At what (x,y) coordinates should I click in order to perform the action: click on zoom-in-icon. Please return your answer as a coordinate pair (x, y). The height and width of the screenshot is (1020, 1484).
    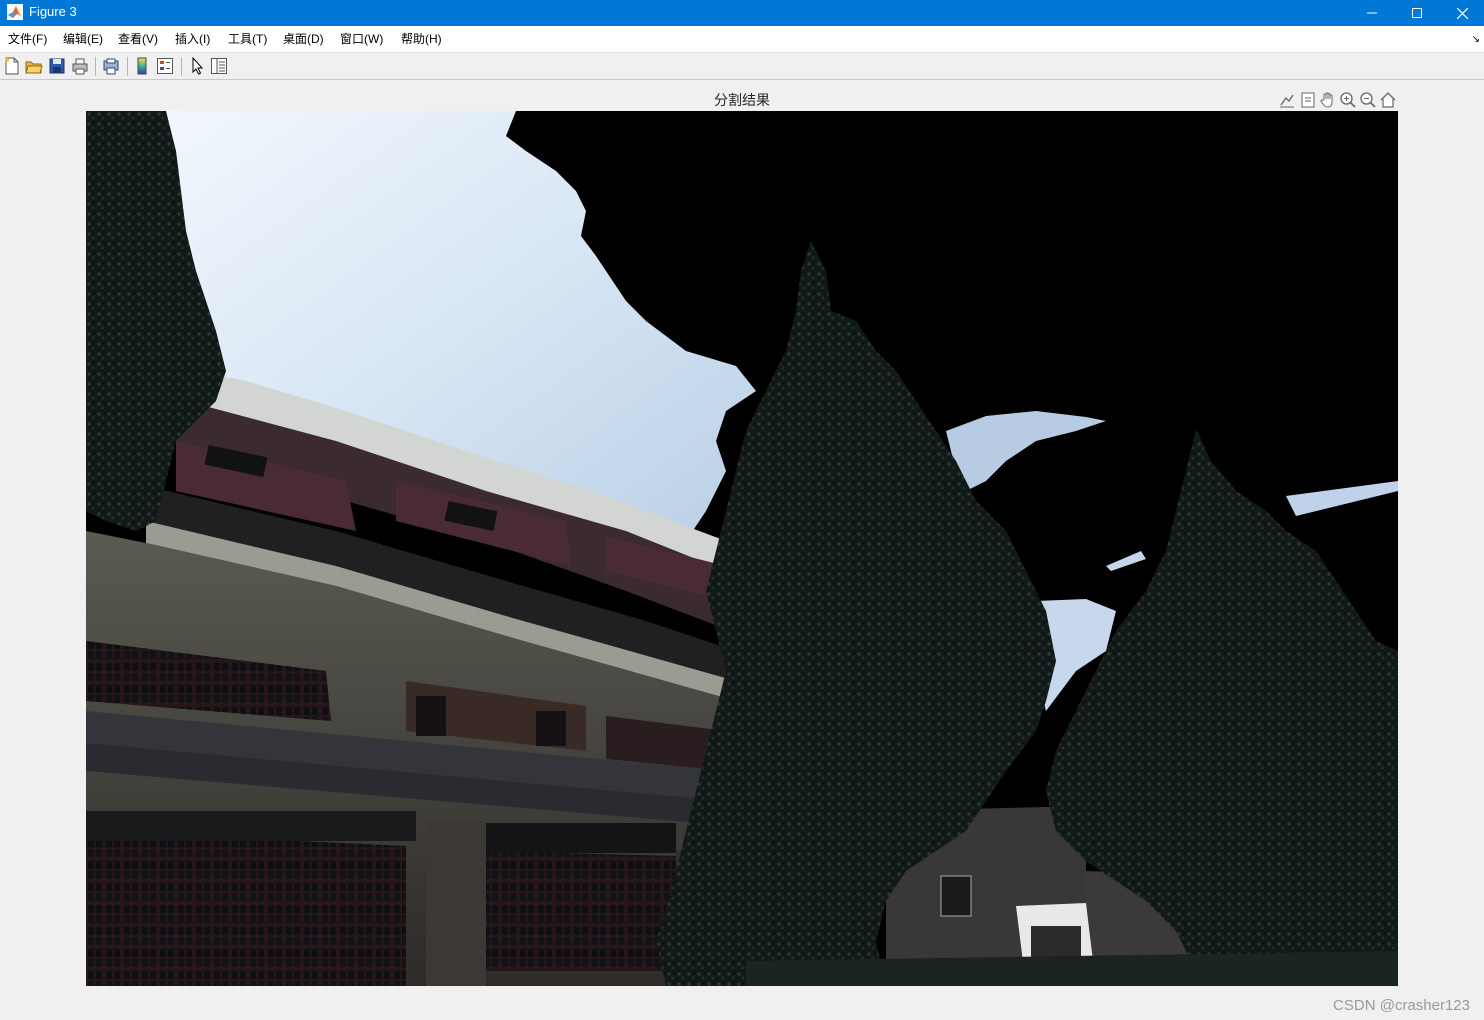
    Looking at the image, I should click on (1348, 100).